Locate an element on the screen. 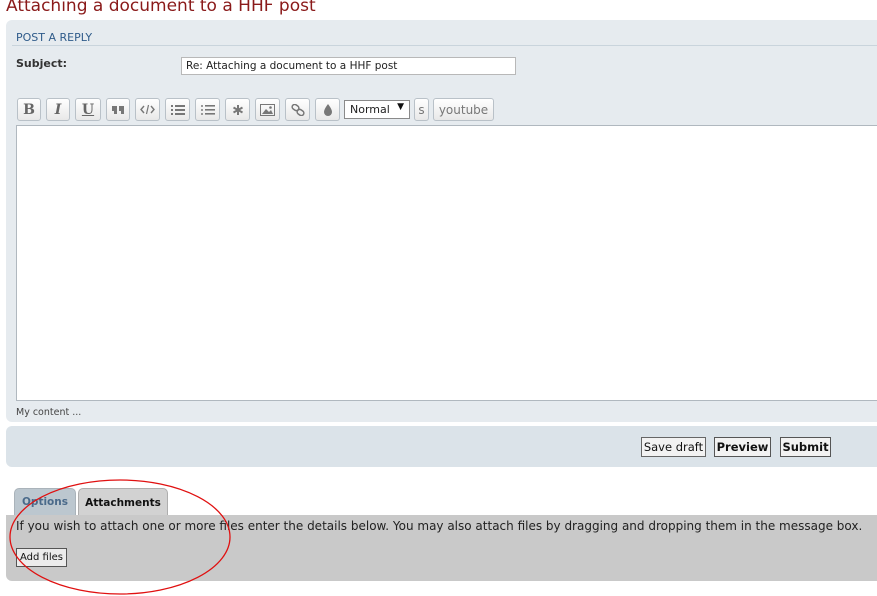 Image resolution: width=877 pixels, height=596 pixels. color-button is located at coordinates (327, 109).